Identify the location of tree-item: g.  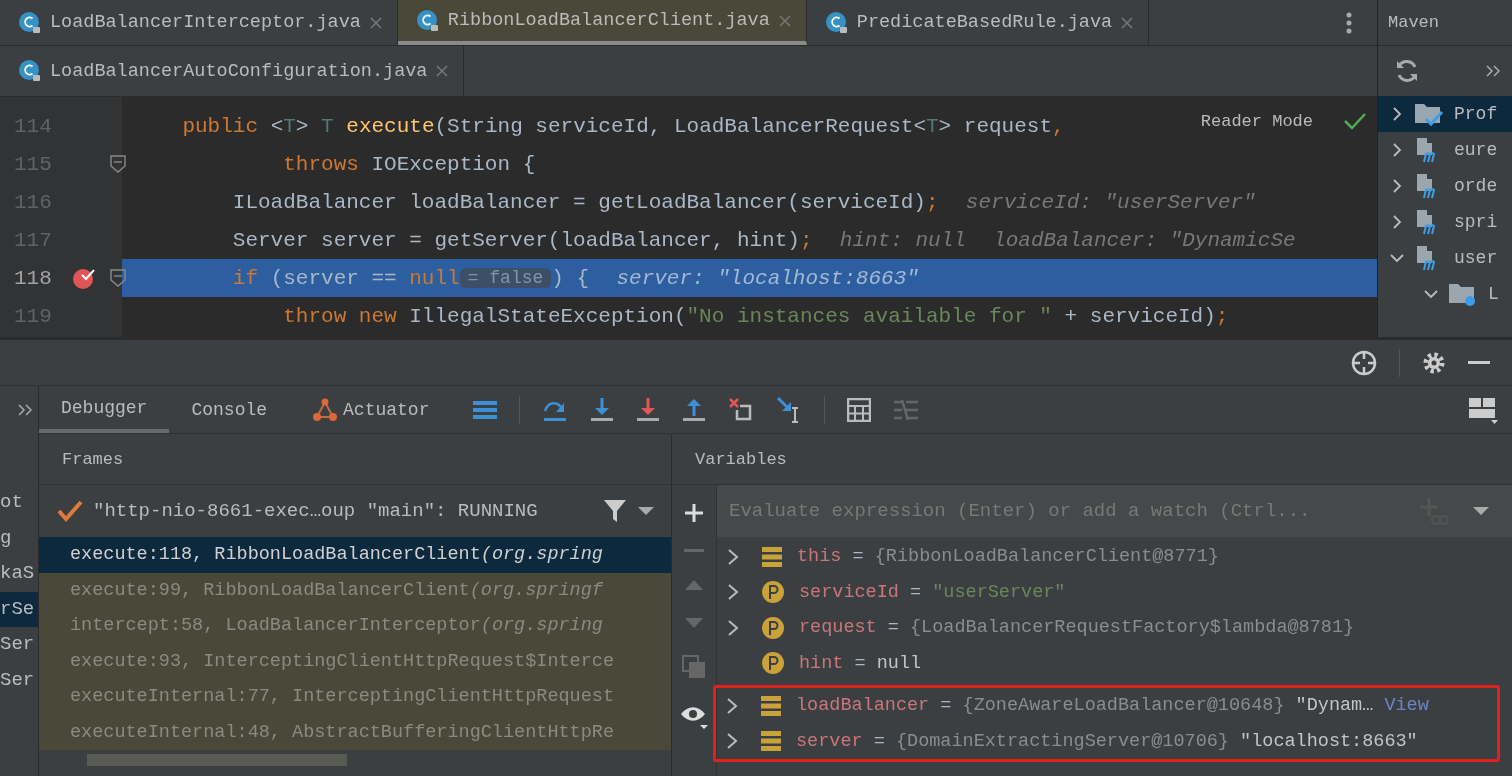
(19, 538).